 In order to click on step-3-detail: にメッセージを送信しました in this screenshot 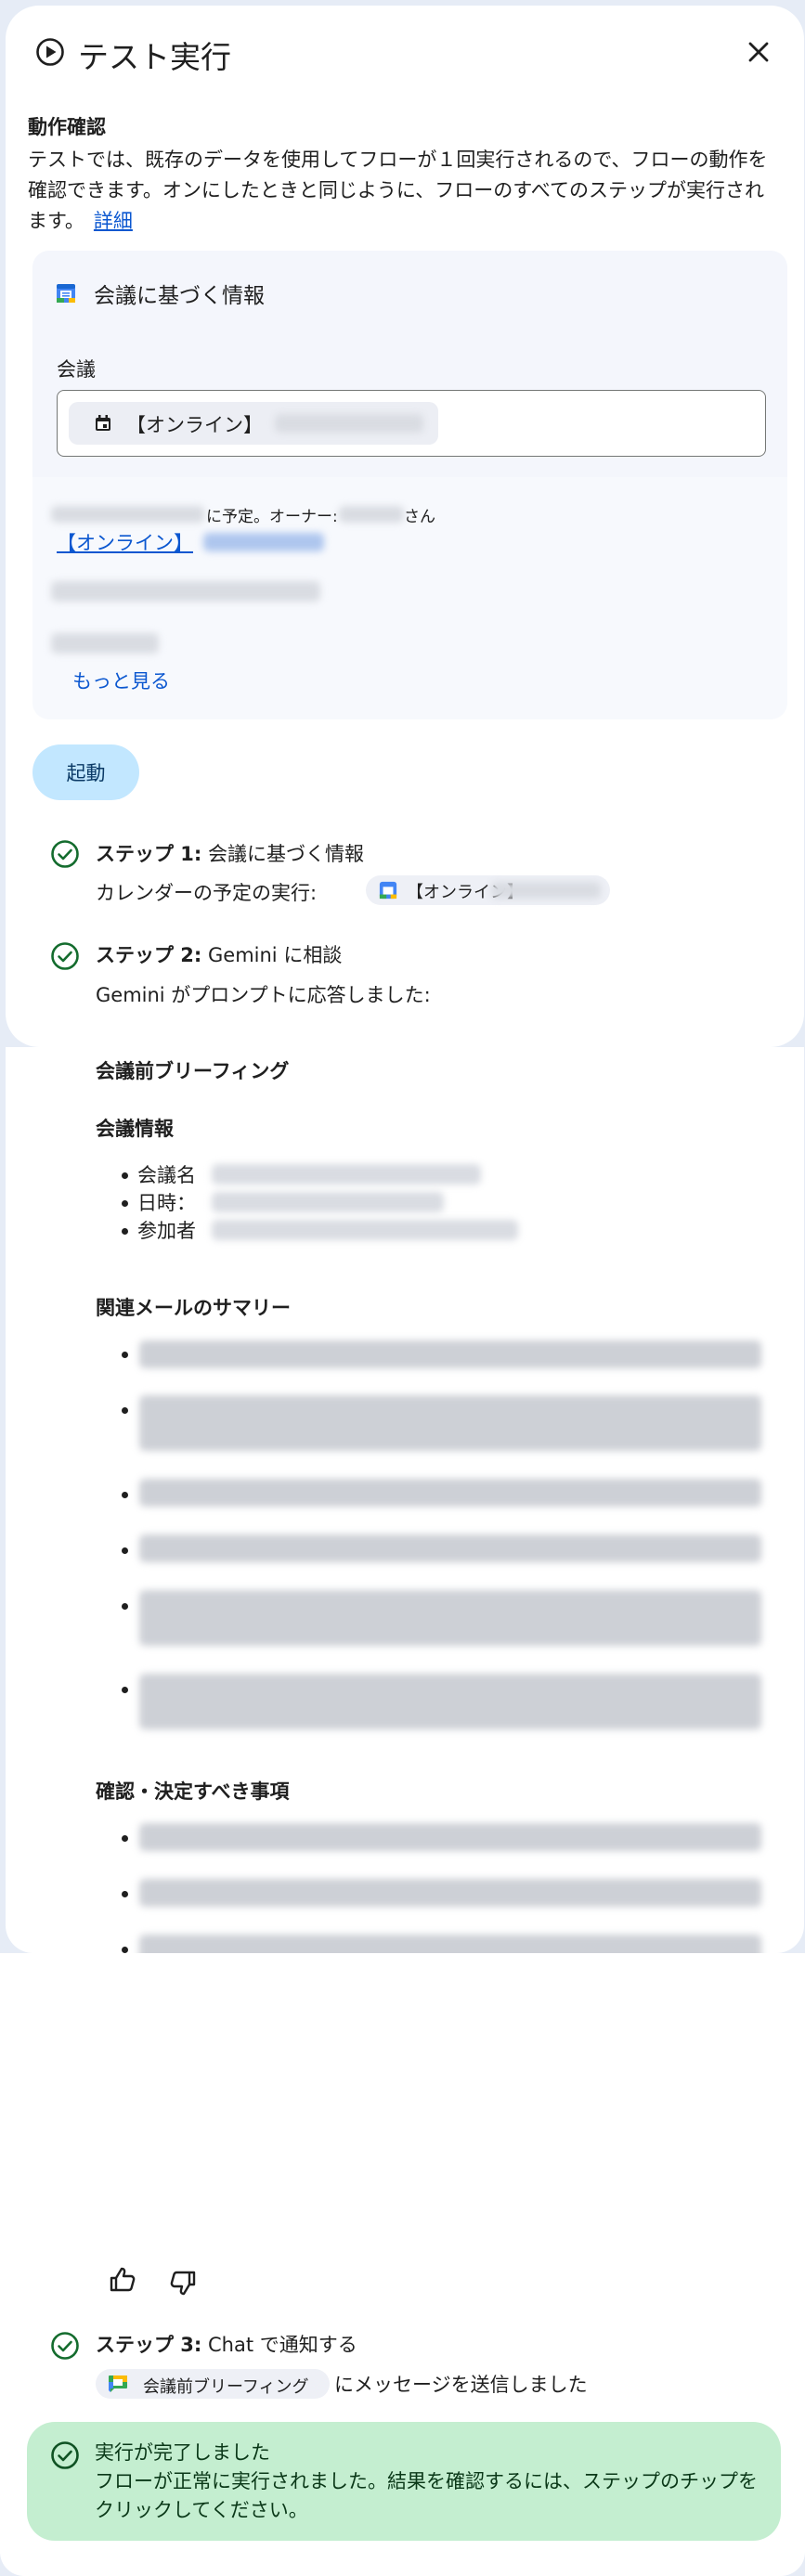, I will do `click(461, 2385)`.